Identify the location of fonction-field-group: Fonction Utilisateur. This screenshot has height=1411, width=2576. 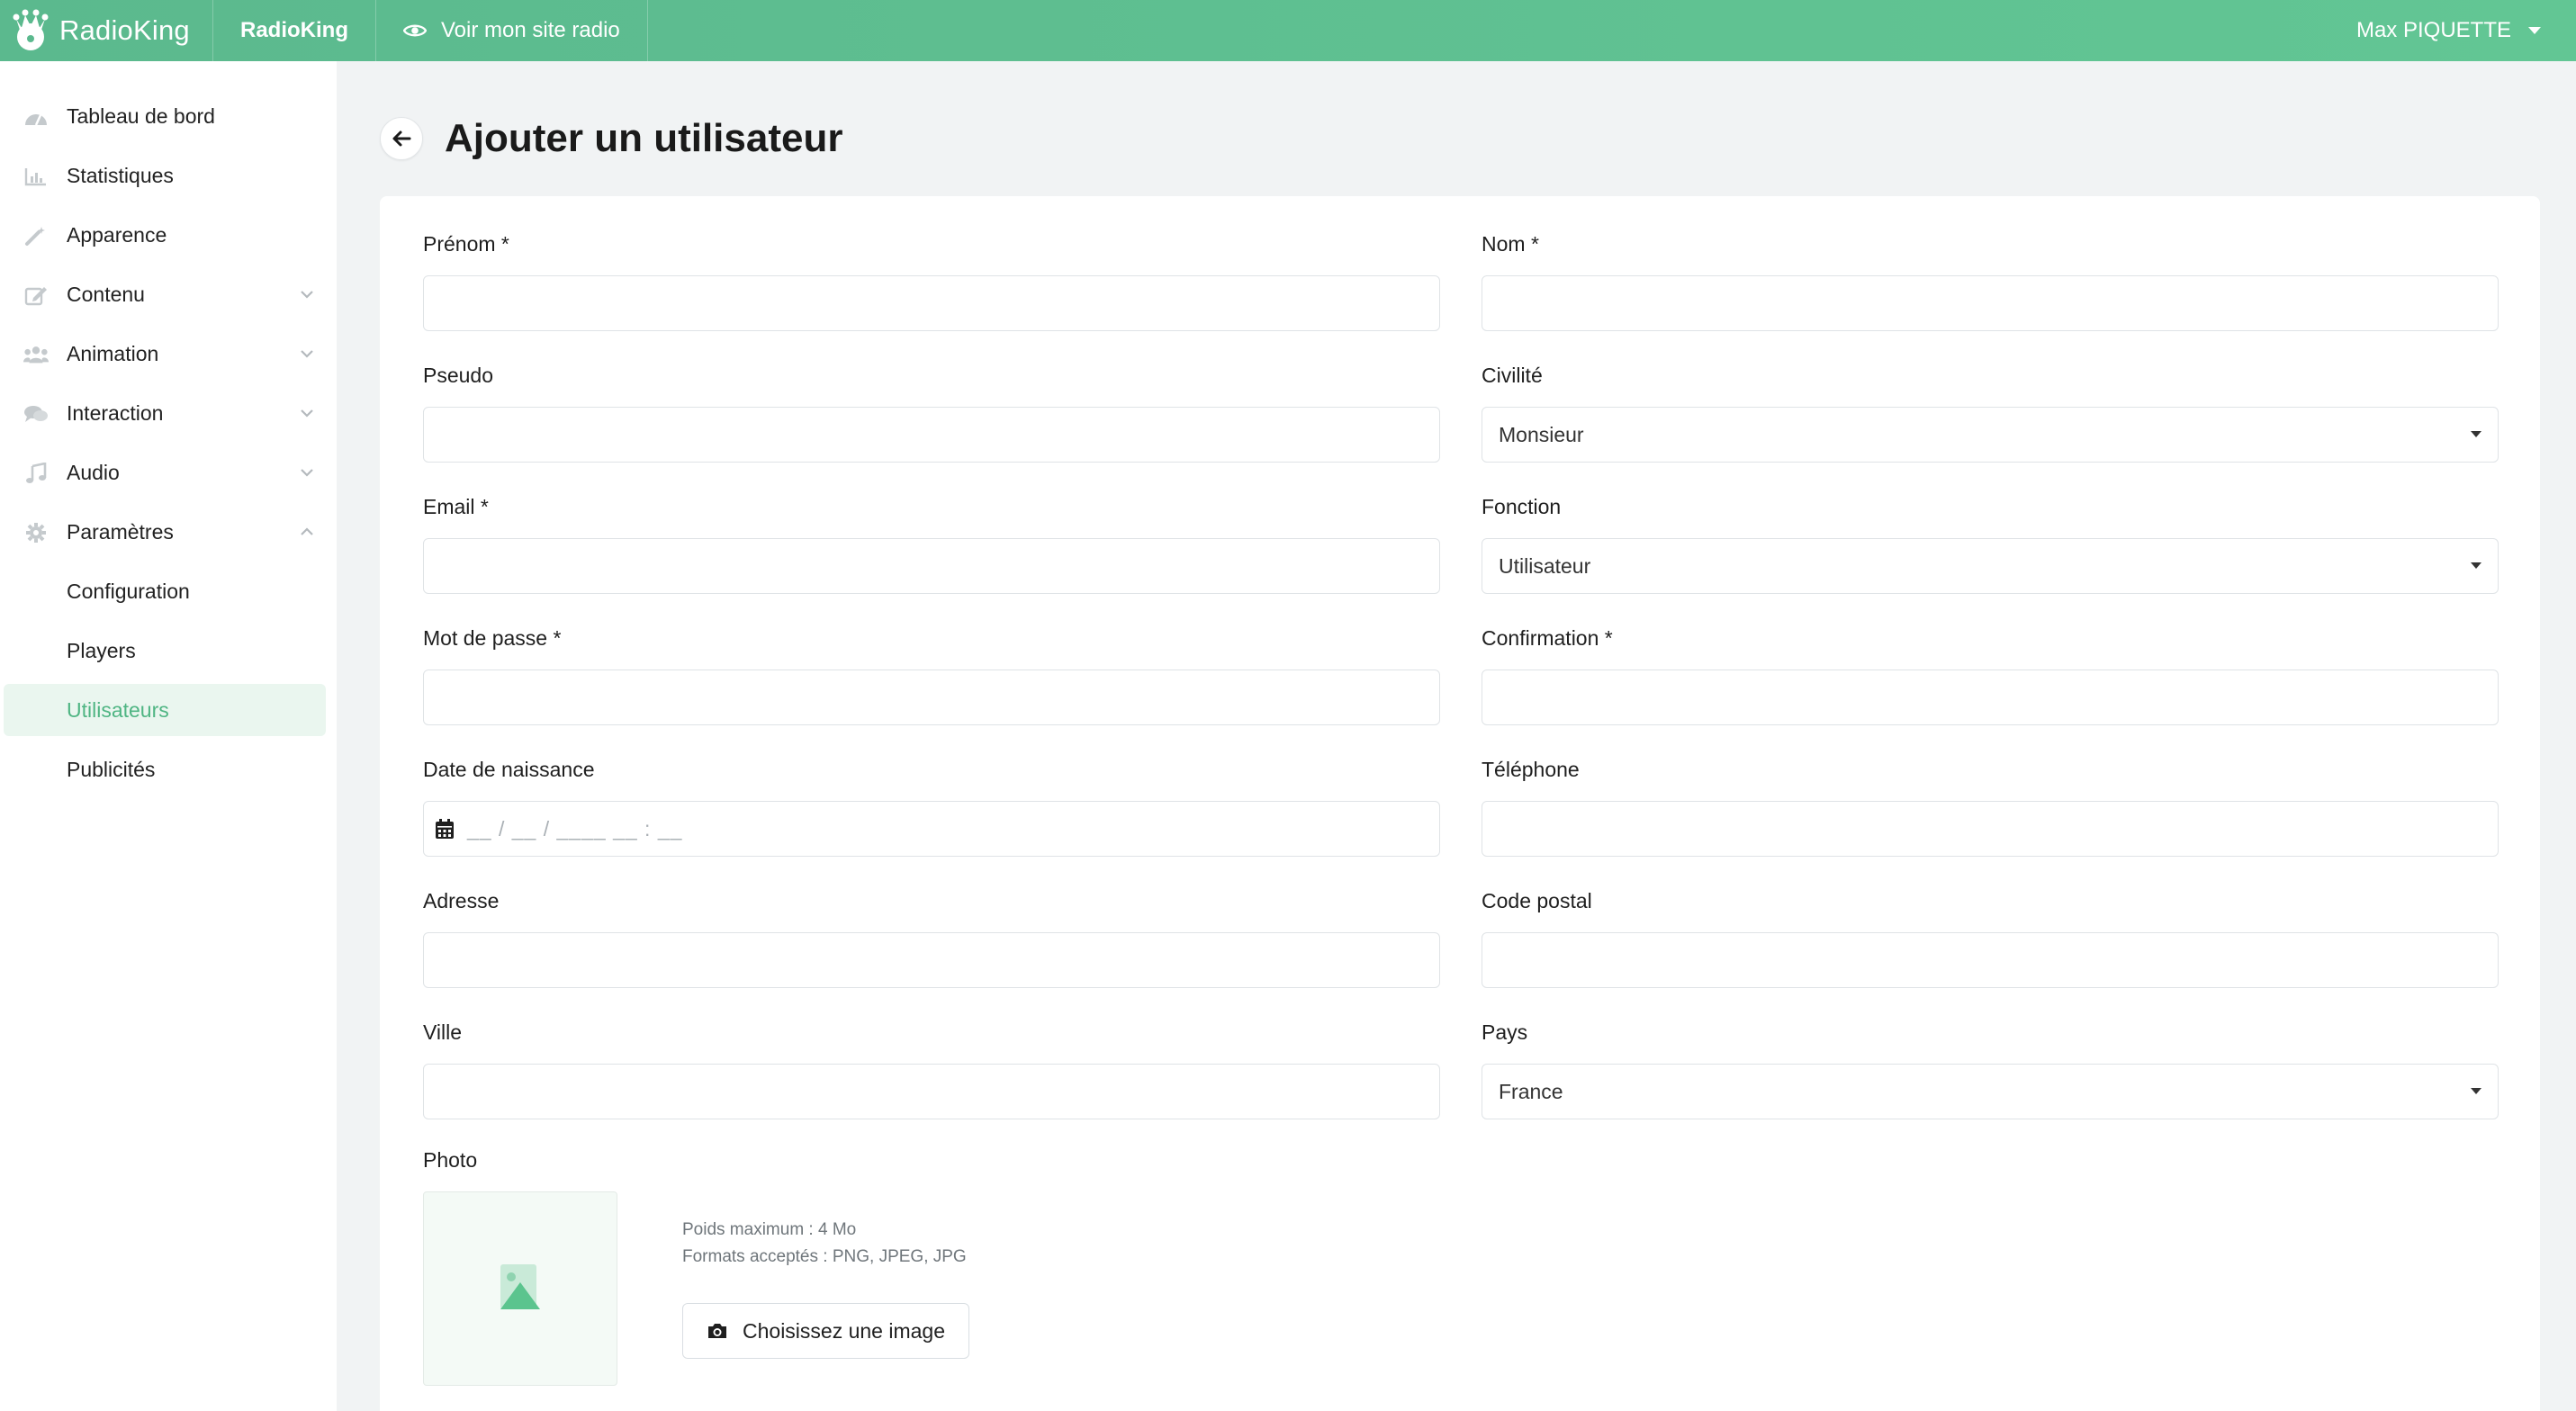
(1990, 543).